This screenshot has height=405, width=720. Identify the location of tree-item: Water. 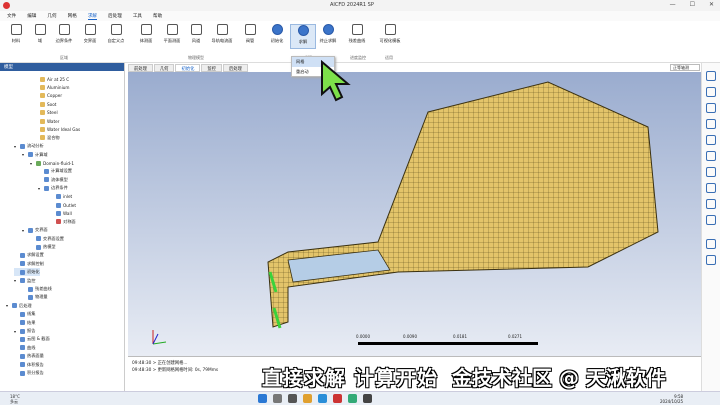
(46, 121).